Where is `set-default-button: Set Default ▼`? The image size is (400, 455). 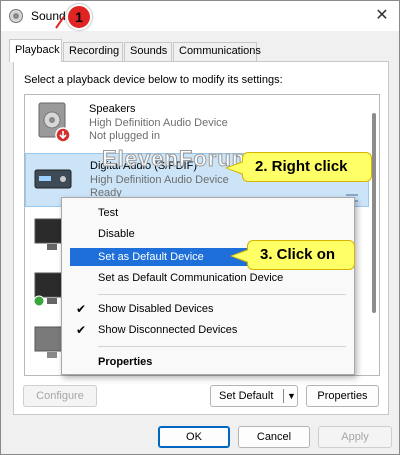
set-default-button: Set Default ▼ is located at coordinates (254, 396).